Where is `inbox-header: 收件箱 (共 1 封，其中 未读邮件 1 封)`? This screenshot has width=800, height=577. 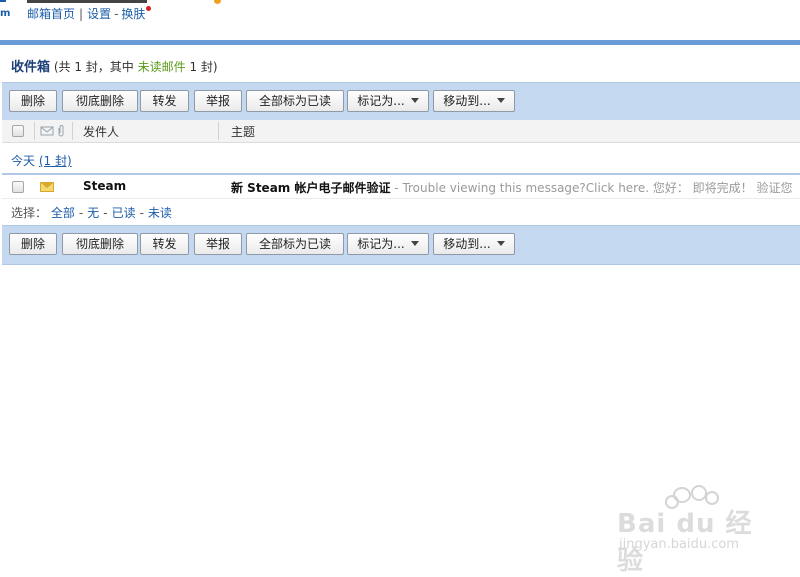 inbox-header: 收件箱 (共 1 封，其中 未读邮件 1 封) is located at coordinates (114, 67).